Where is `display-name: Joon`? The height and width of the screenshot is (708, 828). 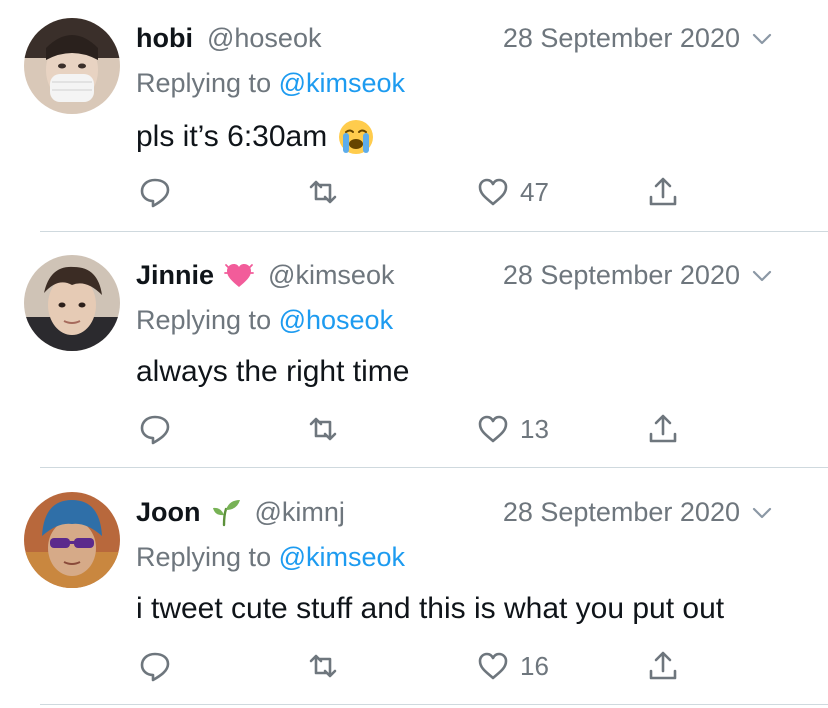 display-name: Joon is located at coordinates (168, 512).